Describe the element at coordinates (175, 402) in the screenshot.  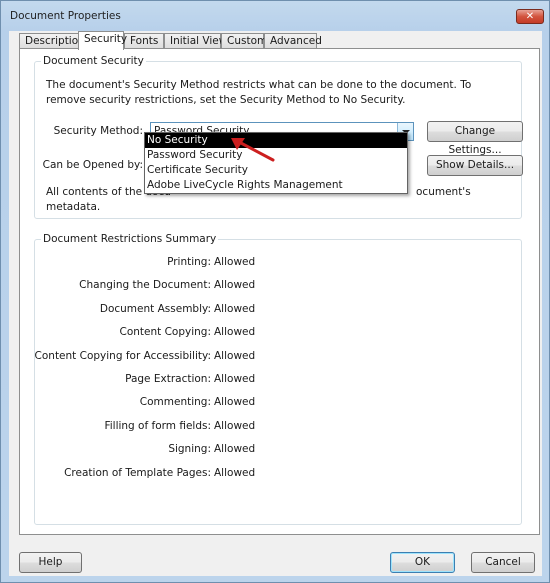
I see `restriction-label: Commenting:` at that location.